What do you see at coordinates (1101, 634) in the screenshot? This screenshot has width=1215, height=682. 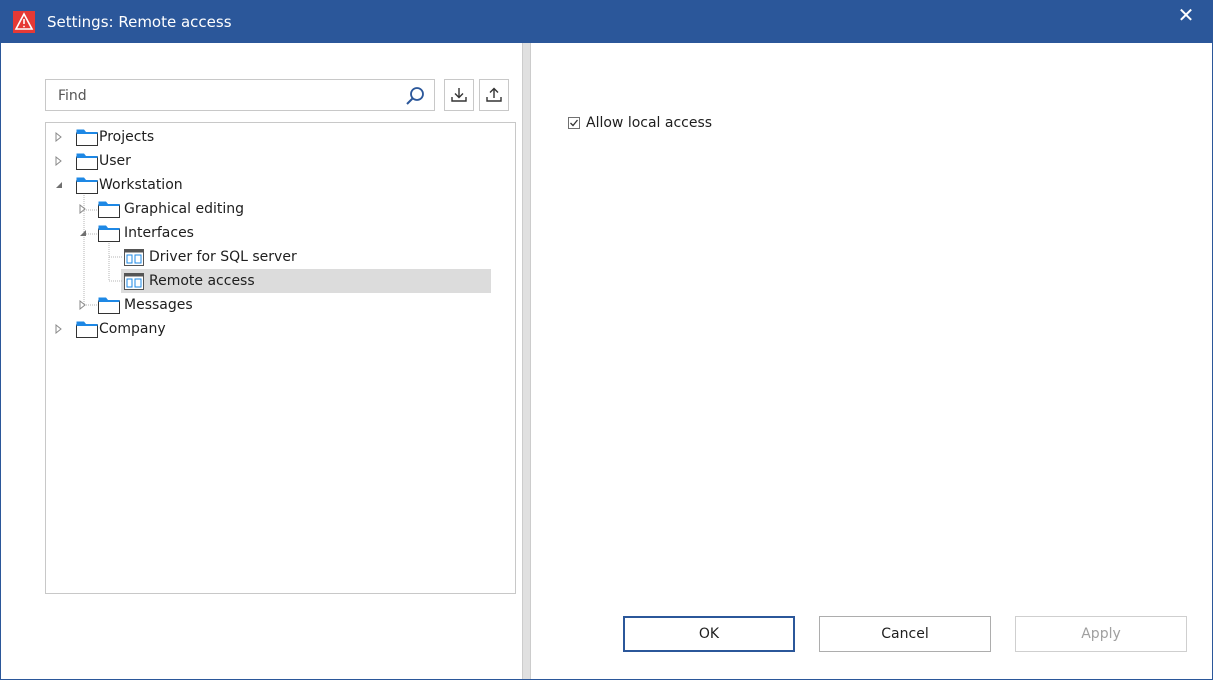 I see `apply-button: Apply` at bounding box center [1101, 634].